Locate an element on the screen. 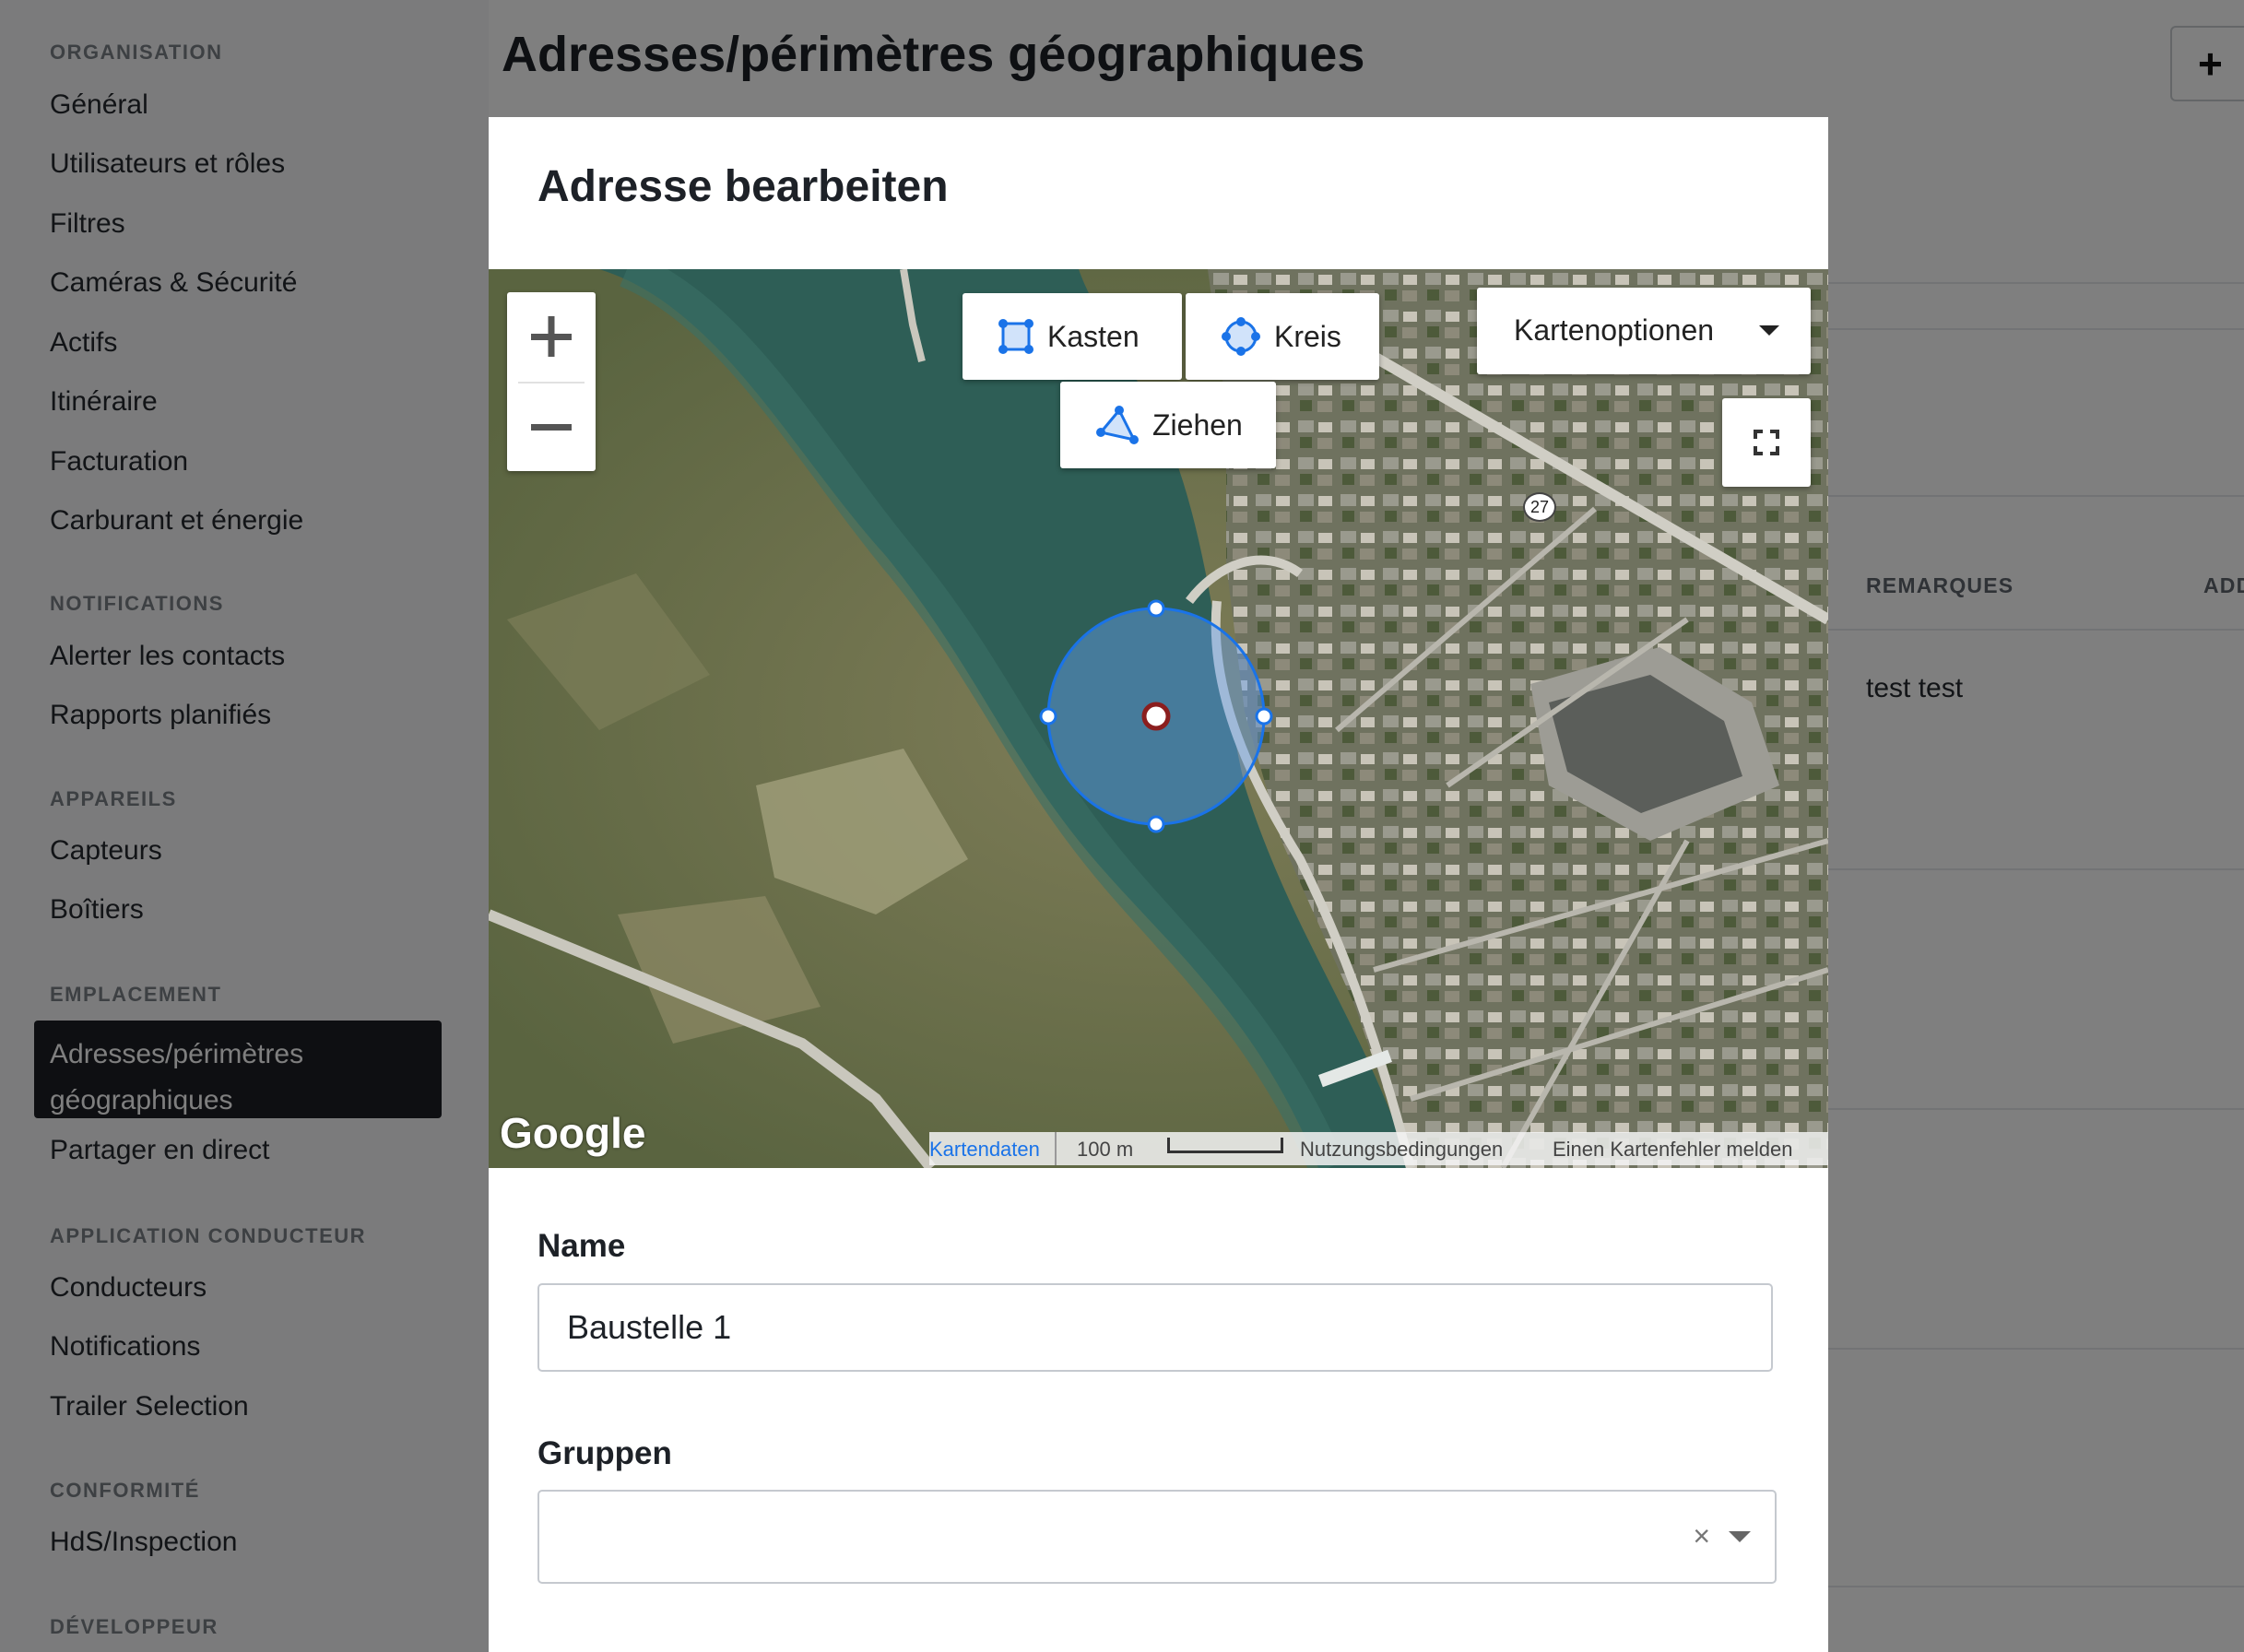 The height and width of the screenshot is (1652, 2244). draw-circle-label: Kreis is located at coordinates (1307, 336).